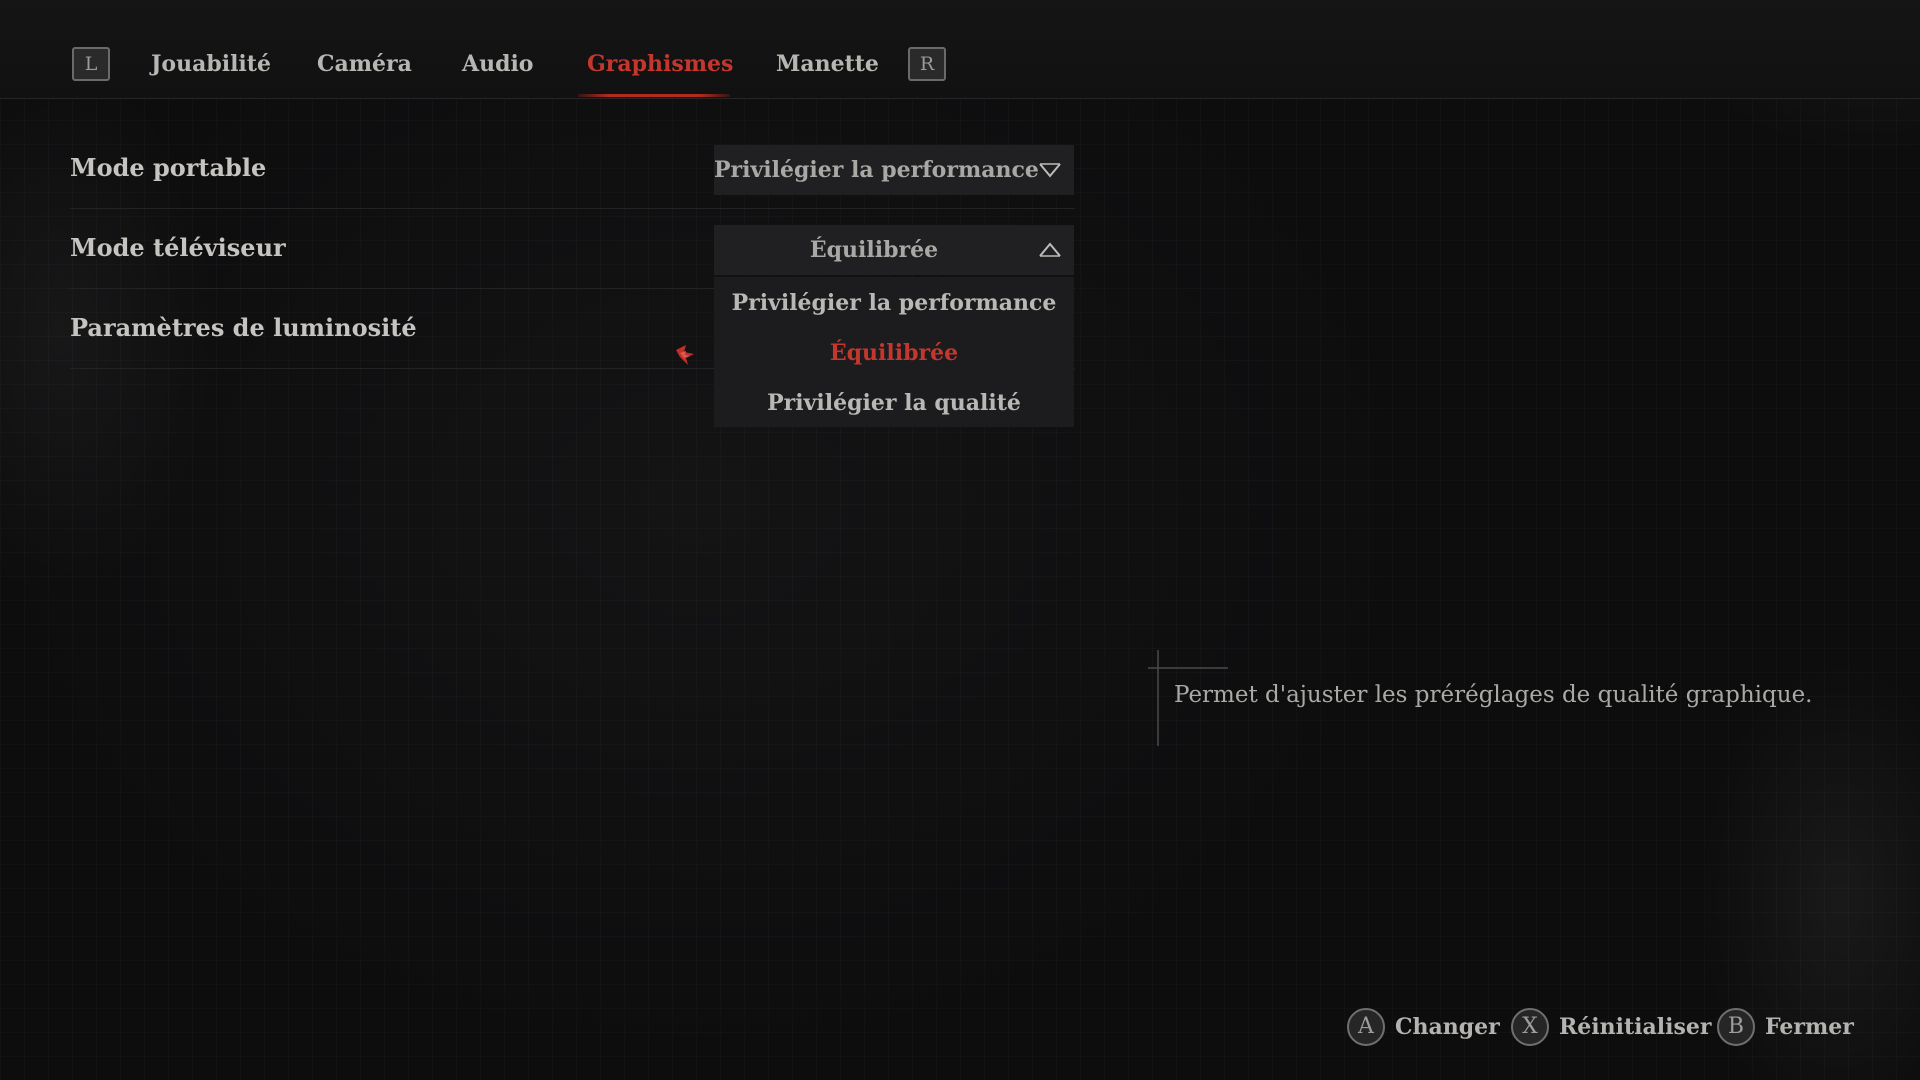  Describe the element at coordinates (211, 64) in the screenshot. I see `tab-jouabilite: Jouabilité` at that location.